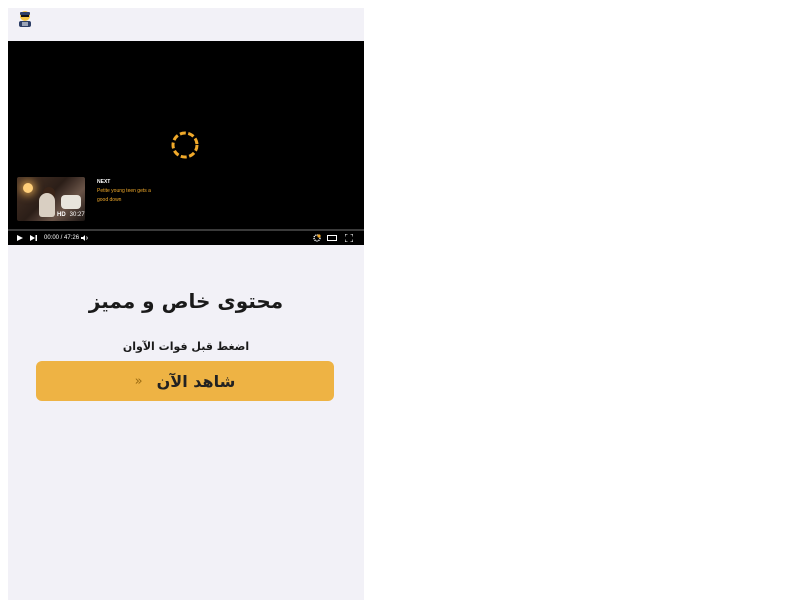 Image resolution: width=800 pixels, height=600 pixels. What do you see at coordinates (85, 238) in the screenshot?
I see `volume-icon` at bounding box center [85, 238].